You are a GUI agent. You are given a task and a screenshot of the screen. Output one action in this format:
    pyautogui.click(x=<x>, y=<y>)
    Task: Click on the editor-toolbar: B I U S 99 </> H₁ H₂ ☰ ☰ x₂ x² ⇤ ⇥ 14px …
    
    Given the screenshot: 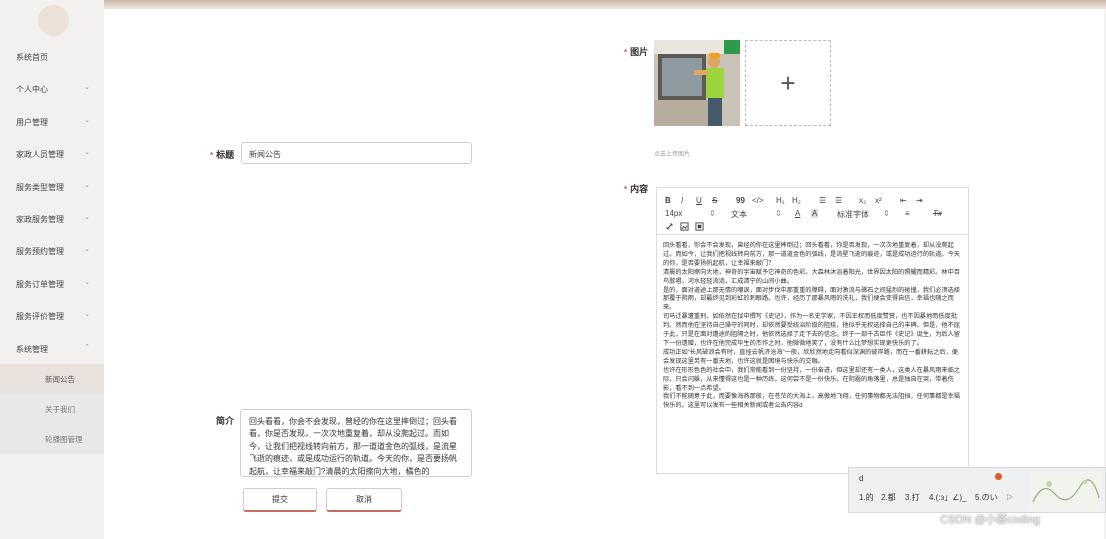 What is the action you would take?
    pyautogui.click(x=812, y=211)
    